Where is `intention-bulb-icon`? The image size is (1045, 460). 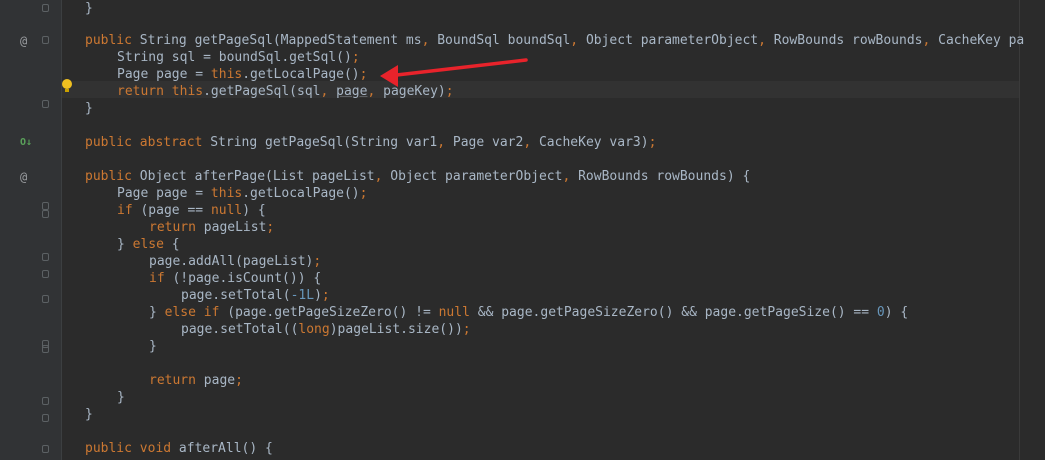
intention-bulb-icon is located at coordinates (67, 86).